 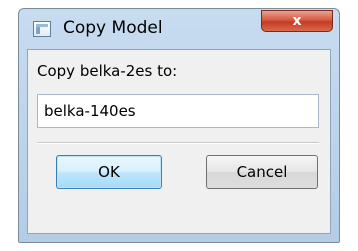 I want to click on close-button: x, so click(x=297, y=21).